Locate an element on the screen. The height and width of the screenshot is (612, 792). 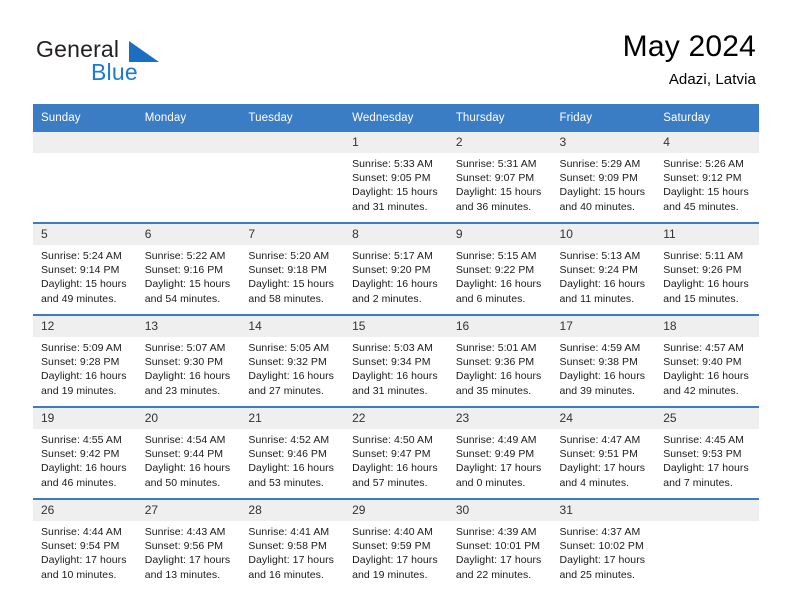
daylight-minutes-line: and 53 minutes. is located at coordinates (286, 482).